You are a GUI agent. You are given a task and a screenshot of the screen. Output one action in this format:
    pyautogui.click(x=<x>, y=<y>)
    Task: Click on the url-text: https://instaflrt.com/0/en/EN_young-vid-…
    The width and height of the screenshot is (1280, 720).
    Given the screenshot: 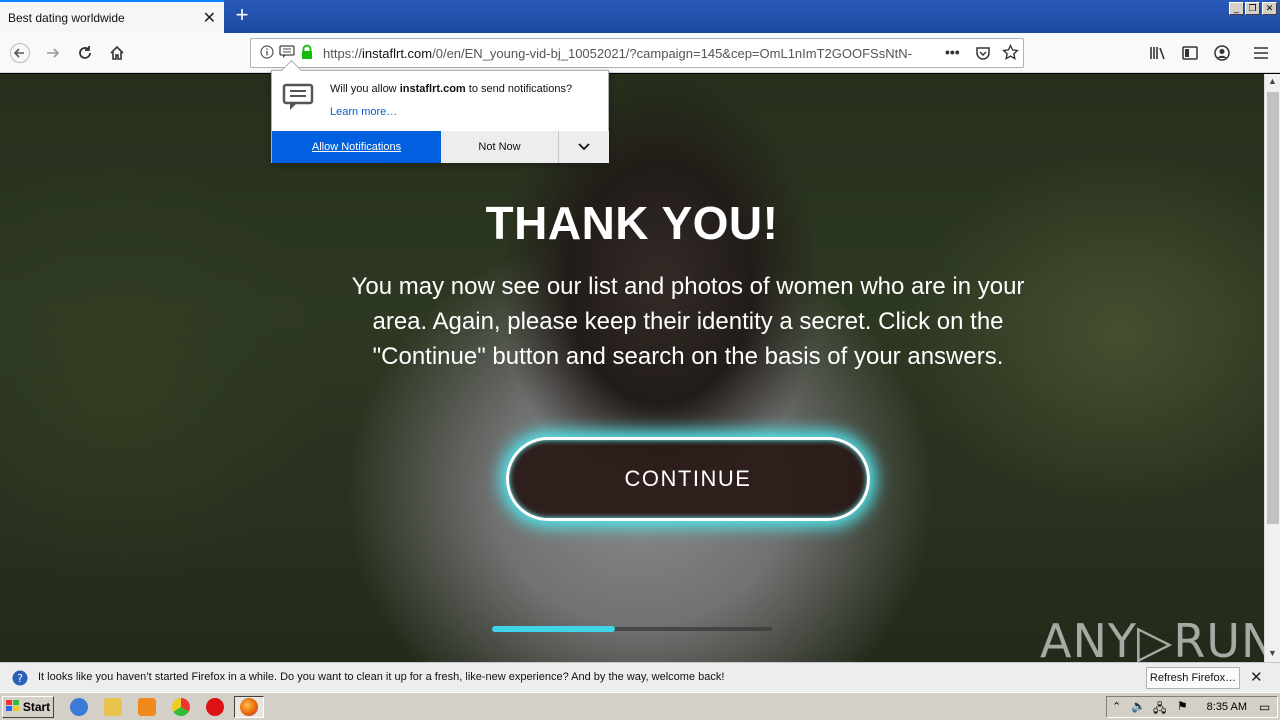 What is the action you would take?
    pyautogui.click(x=628, y=53)
    